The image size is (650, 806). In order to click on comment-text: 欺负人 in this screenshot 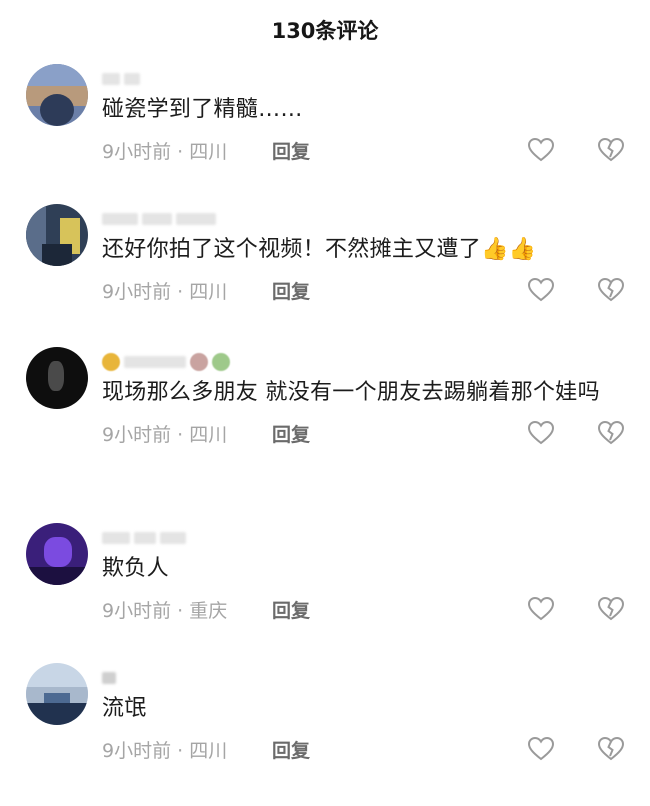, I will do `click(135, 568)`.